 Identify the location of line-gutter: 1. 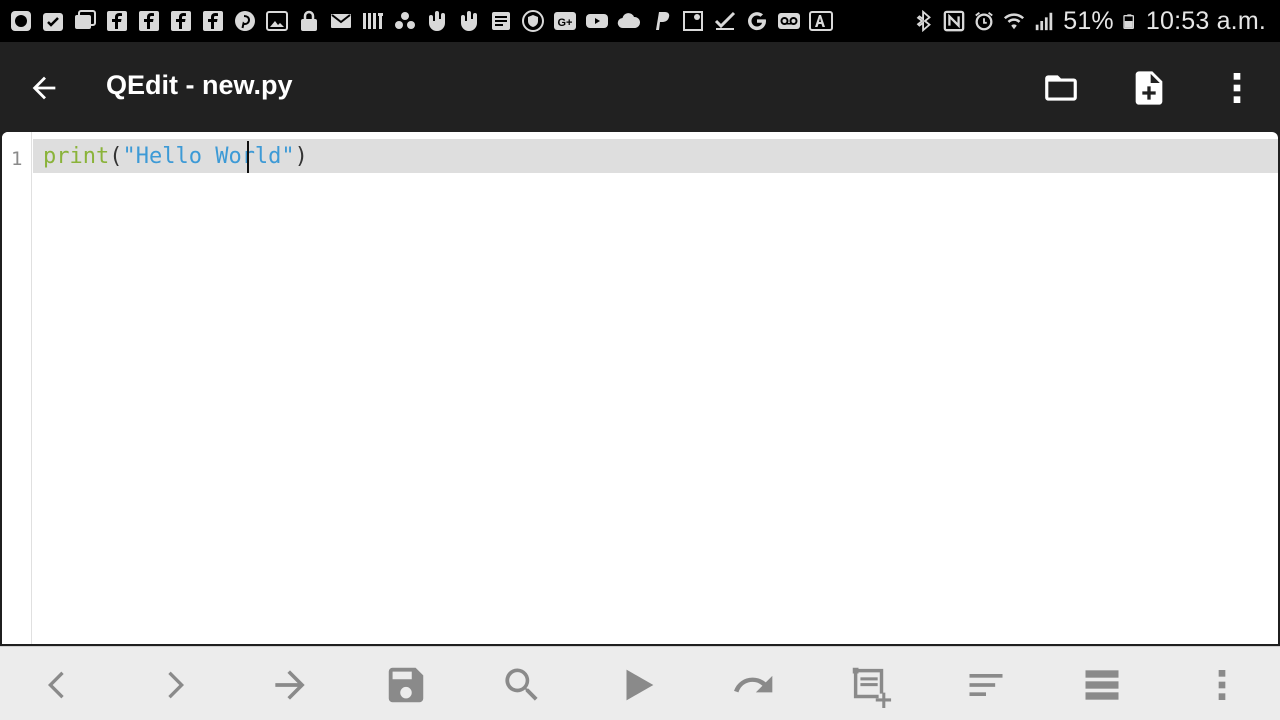
(17, 388).